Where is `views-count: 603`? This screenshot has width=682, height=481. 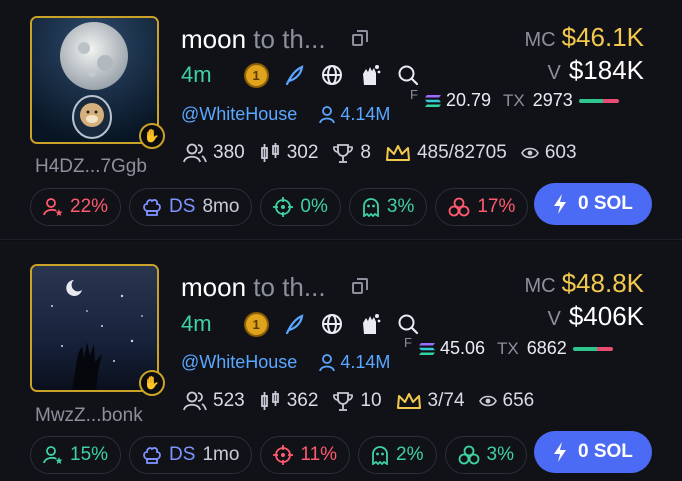 views-count: 603 is located at coordinates (560, 152).